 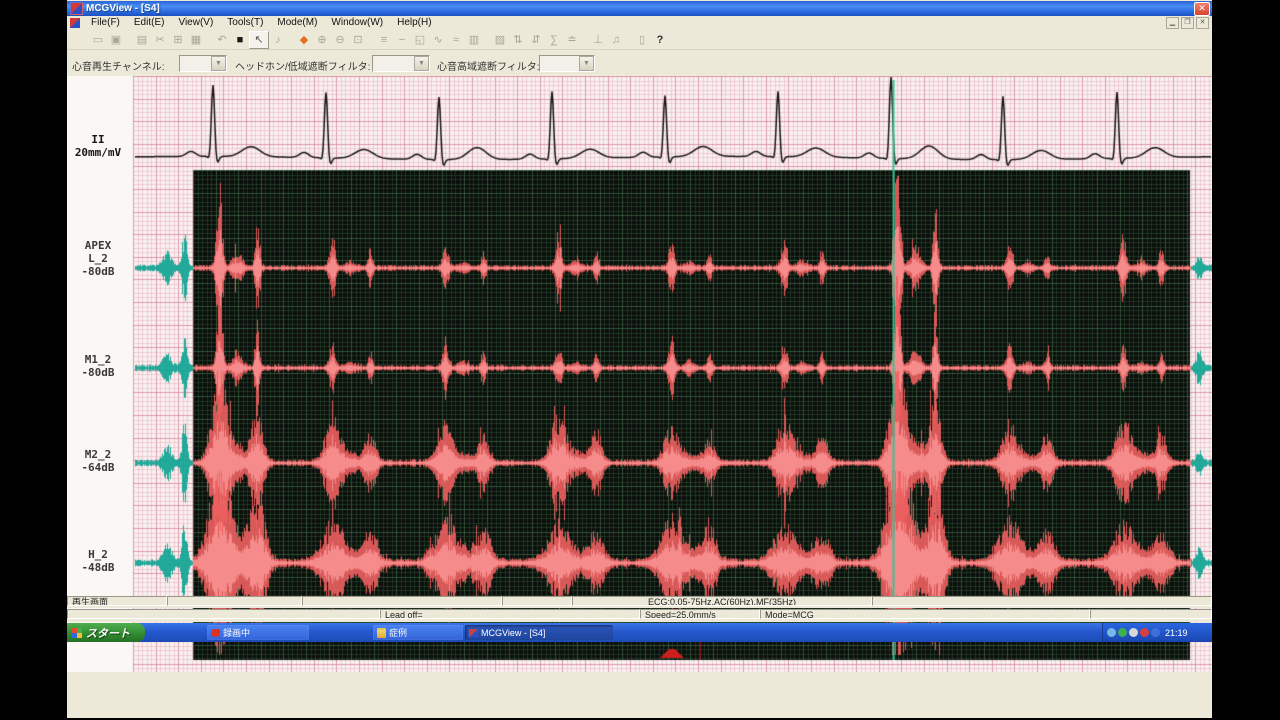 I want to click on minus-icon: −, so click(x=402, y=40).